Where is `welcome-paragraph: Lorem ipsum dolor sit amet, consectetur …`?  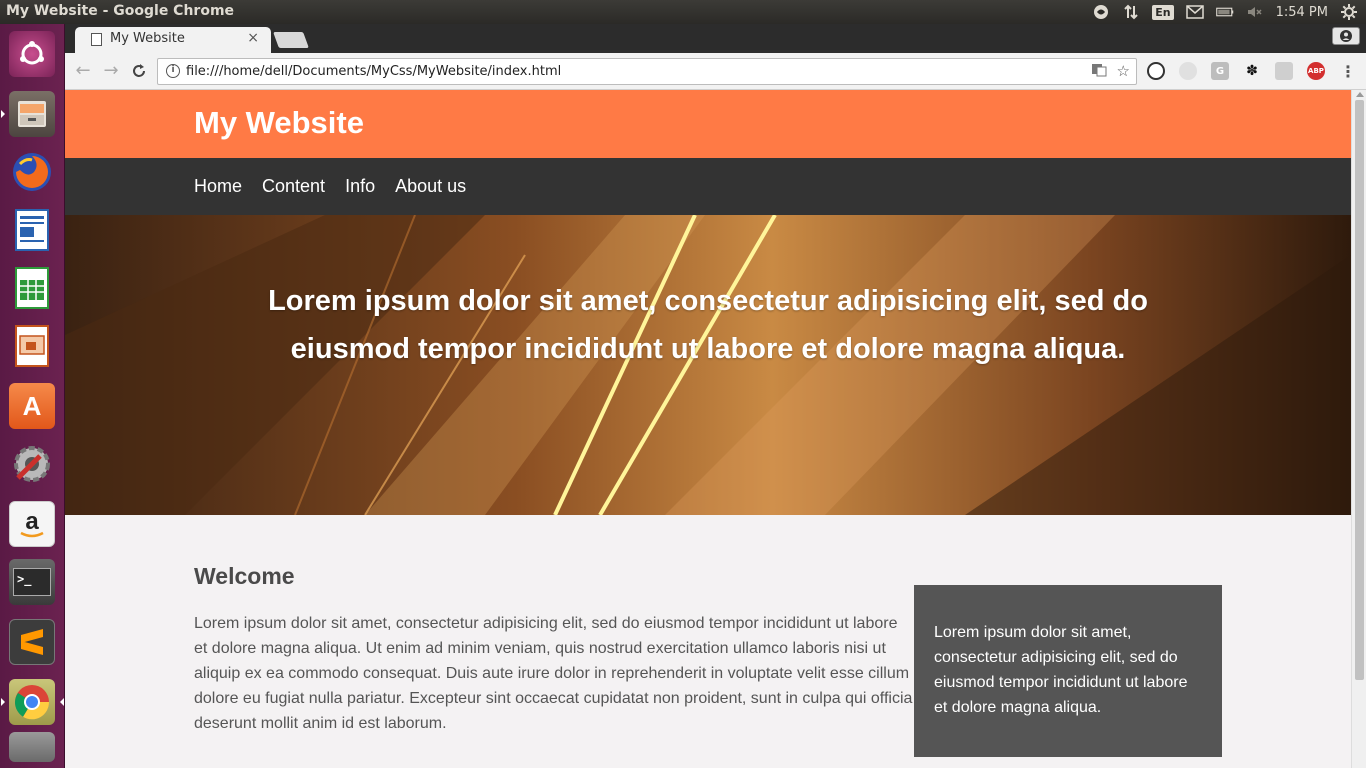 welcome-paragraph: Lorem ipsum dolor sit amet, consectetur … is located at coordinates (553, 673).